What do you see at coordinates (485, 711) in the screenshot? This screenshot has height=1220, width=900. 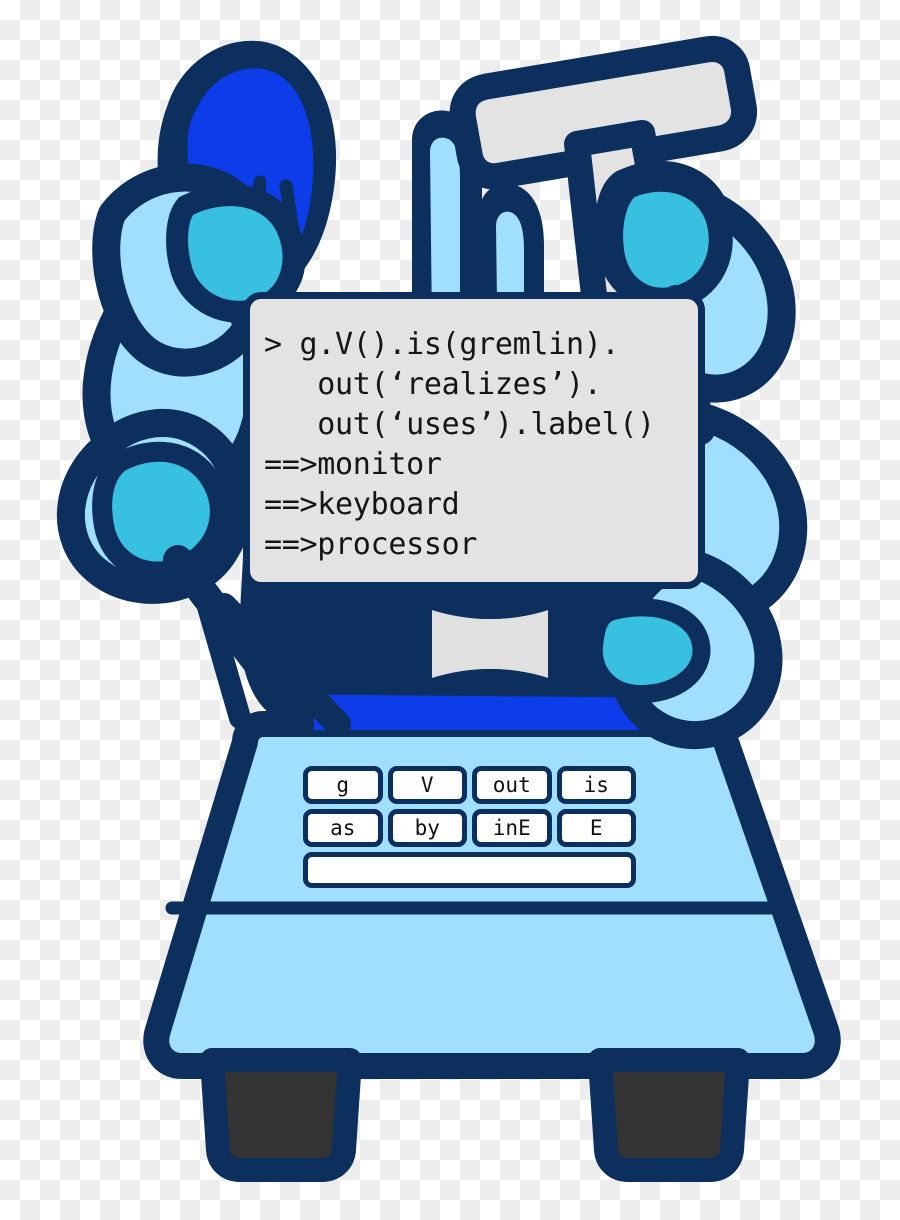 I see `belt-band` at bounding box center [485, 711].